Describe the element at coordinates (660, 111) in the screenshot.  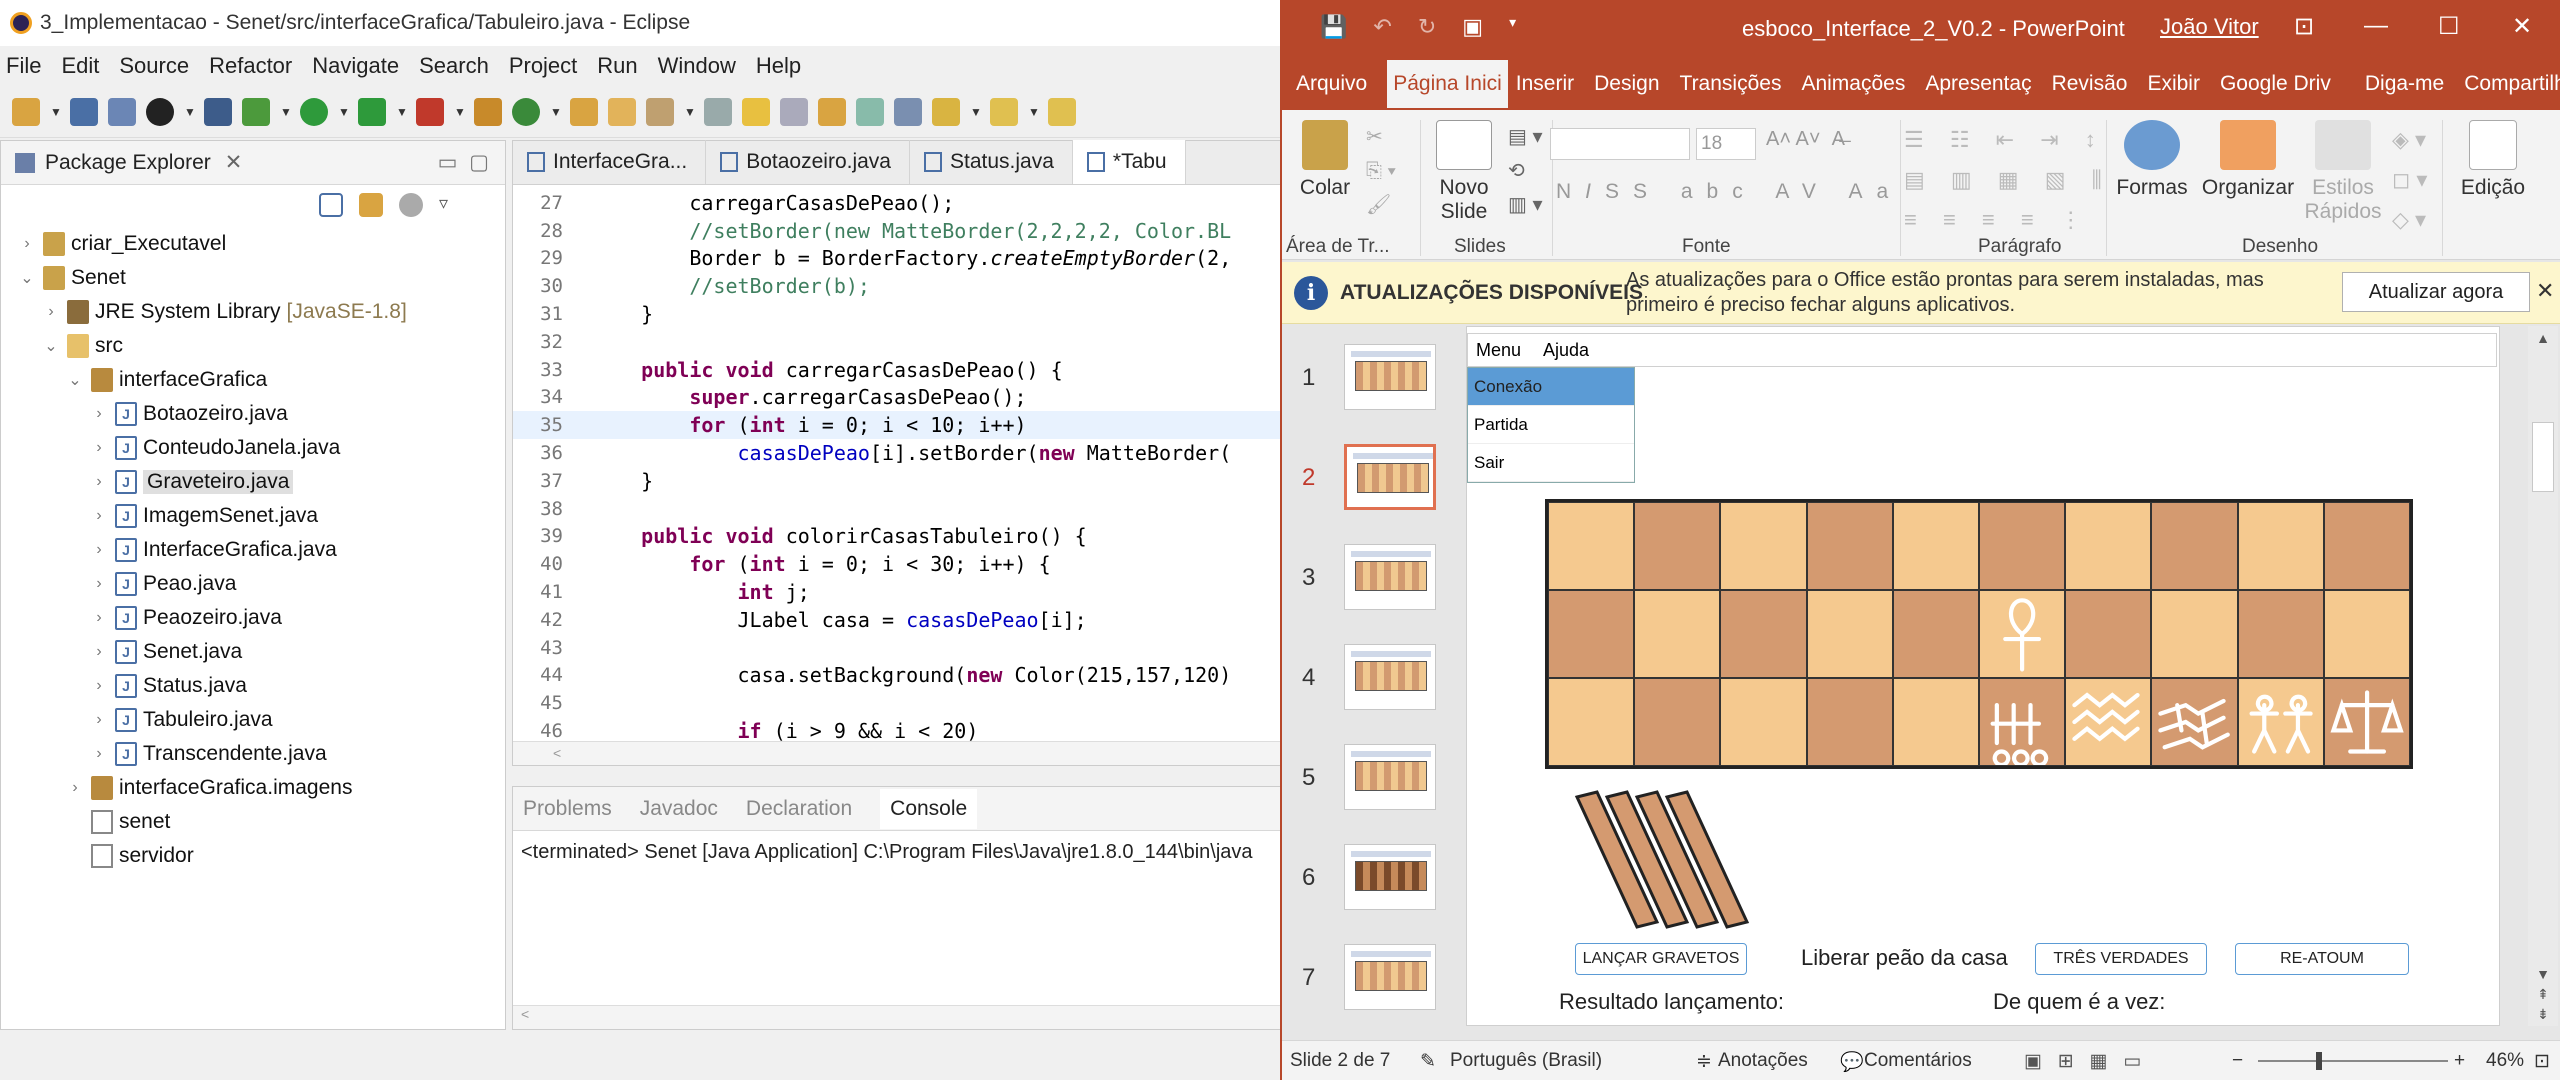
I see `search-icon` at that location.